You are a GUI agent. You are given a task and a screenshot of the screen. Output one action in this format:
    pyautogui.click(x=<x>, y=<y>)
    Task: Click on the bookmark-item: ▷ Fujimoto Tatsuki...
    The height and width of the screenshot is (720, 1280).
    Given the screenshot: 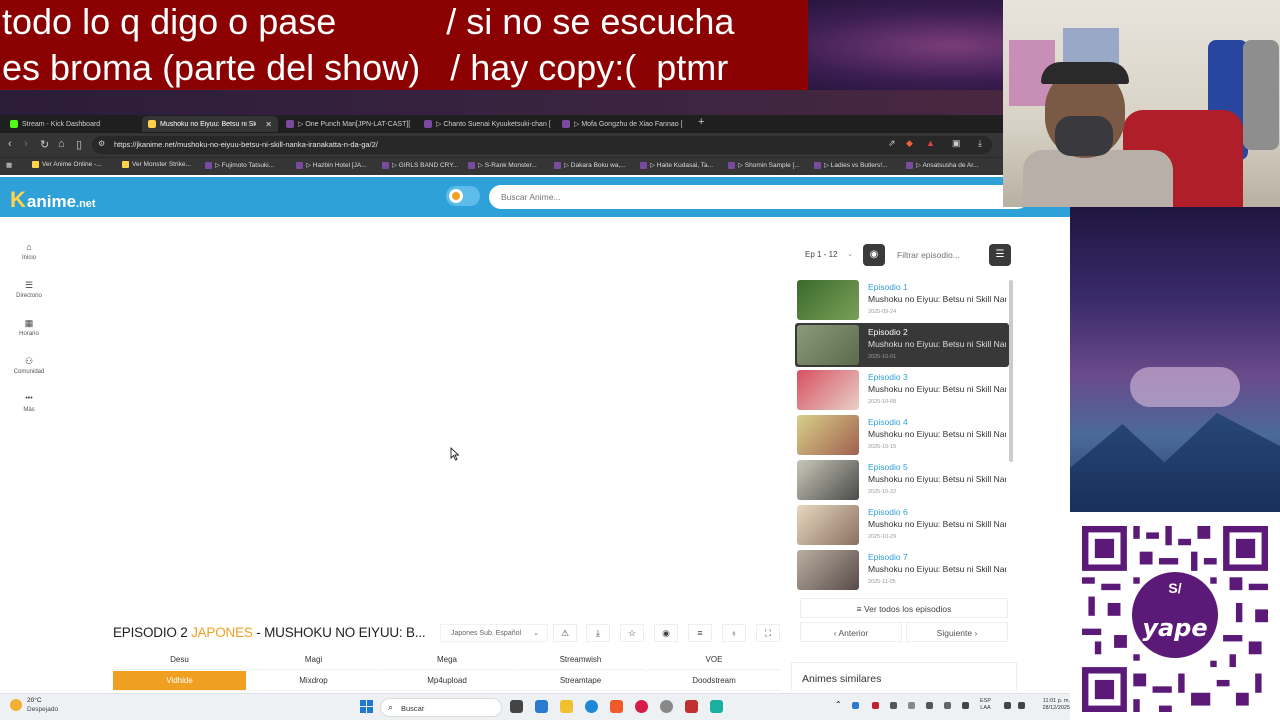 What is the action you would take?
    pyautogui.click(x=239, y=165)
    